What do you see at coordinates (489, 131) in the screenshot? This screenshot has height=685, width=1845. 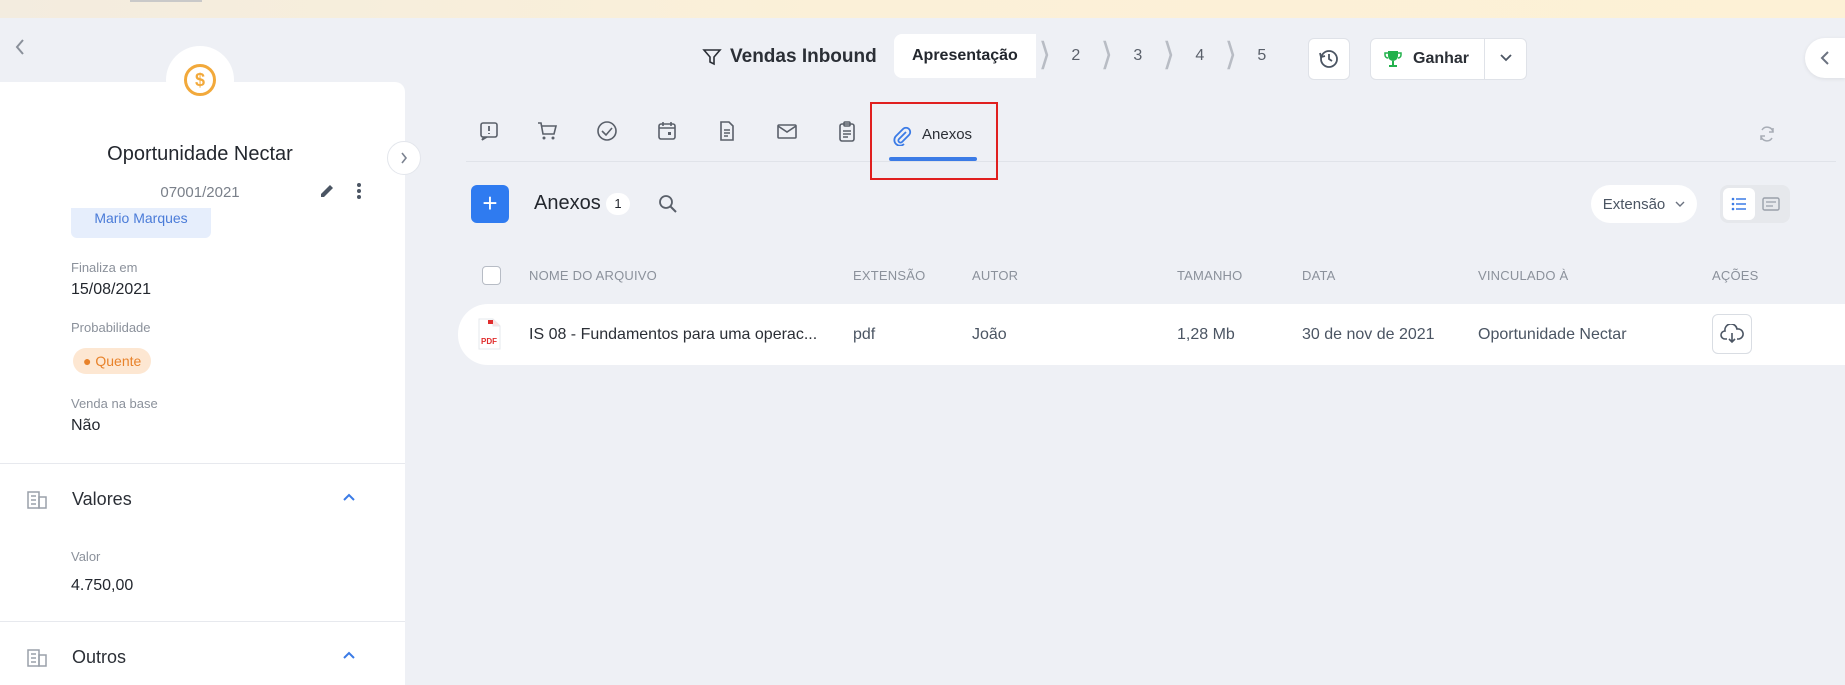 I see `alert-note-icon` at bounding box center [489, 131].